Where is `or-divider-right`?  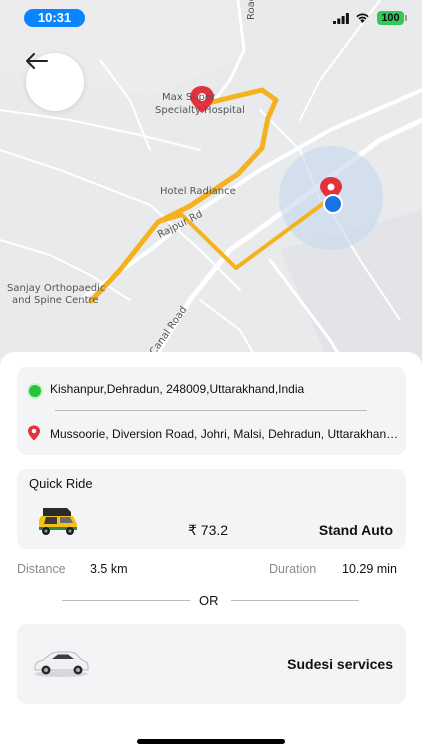
or-divider-right is located at coordinates (295, 600).